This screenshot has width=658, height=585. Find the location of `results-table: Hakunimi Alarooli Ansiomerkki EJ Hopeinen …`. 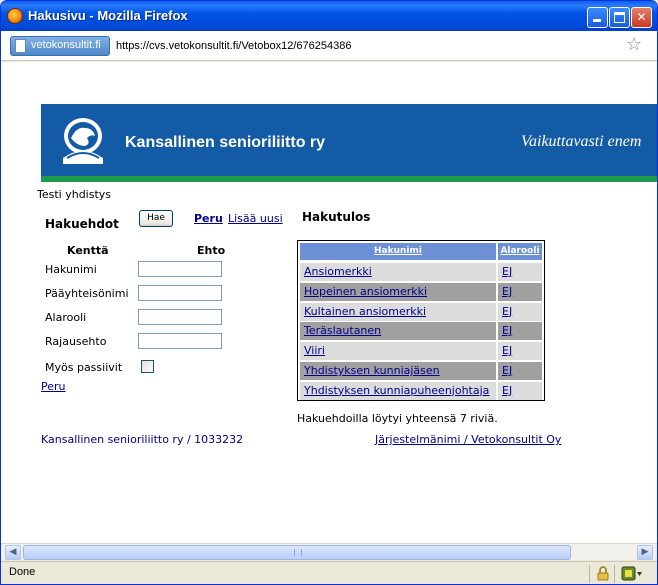

results-table: Hakunimi Alarooli Ansiomerkki EJ Hopeinen … is located at coordinates (421, 320).